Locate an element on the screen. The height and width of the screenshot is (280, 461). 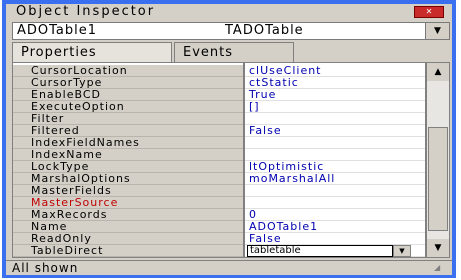
property-name: IndexFieldNames is located at coordinates (128, 143).